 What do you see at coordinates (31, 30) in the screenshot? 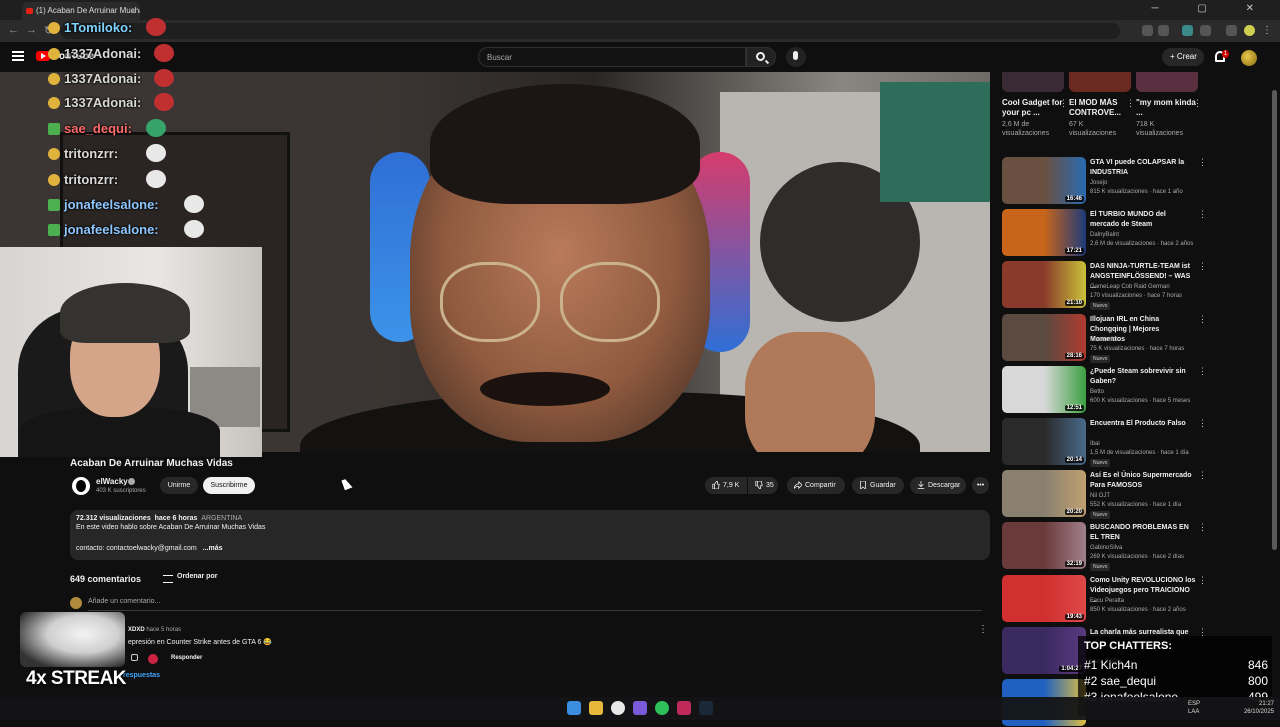
I see `forward-icon: →` at bounding box center [31, 30].